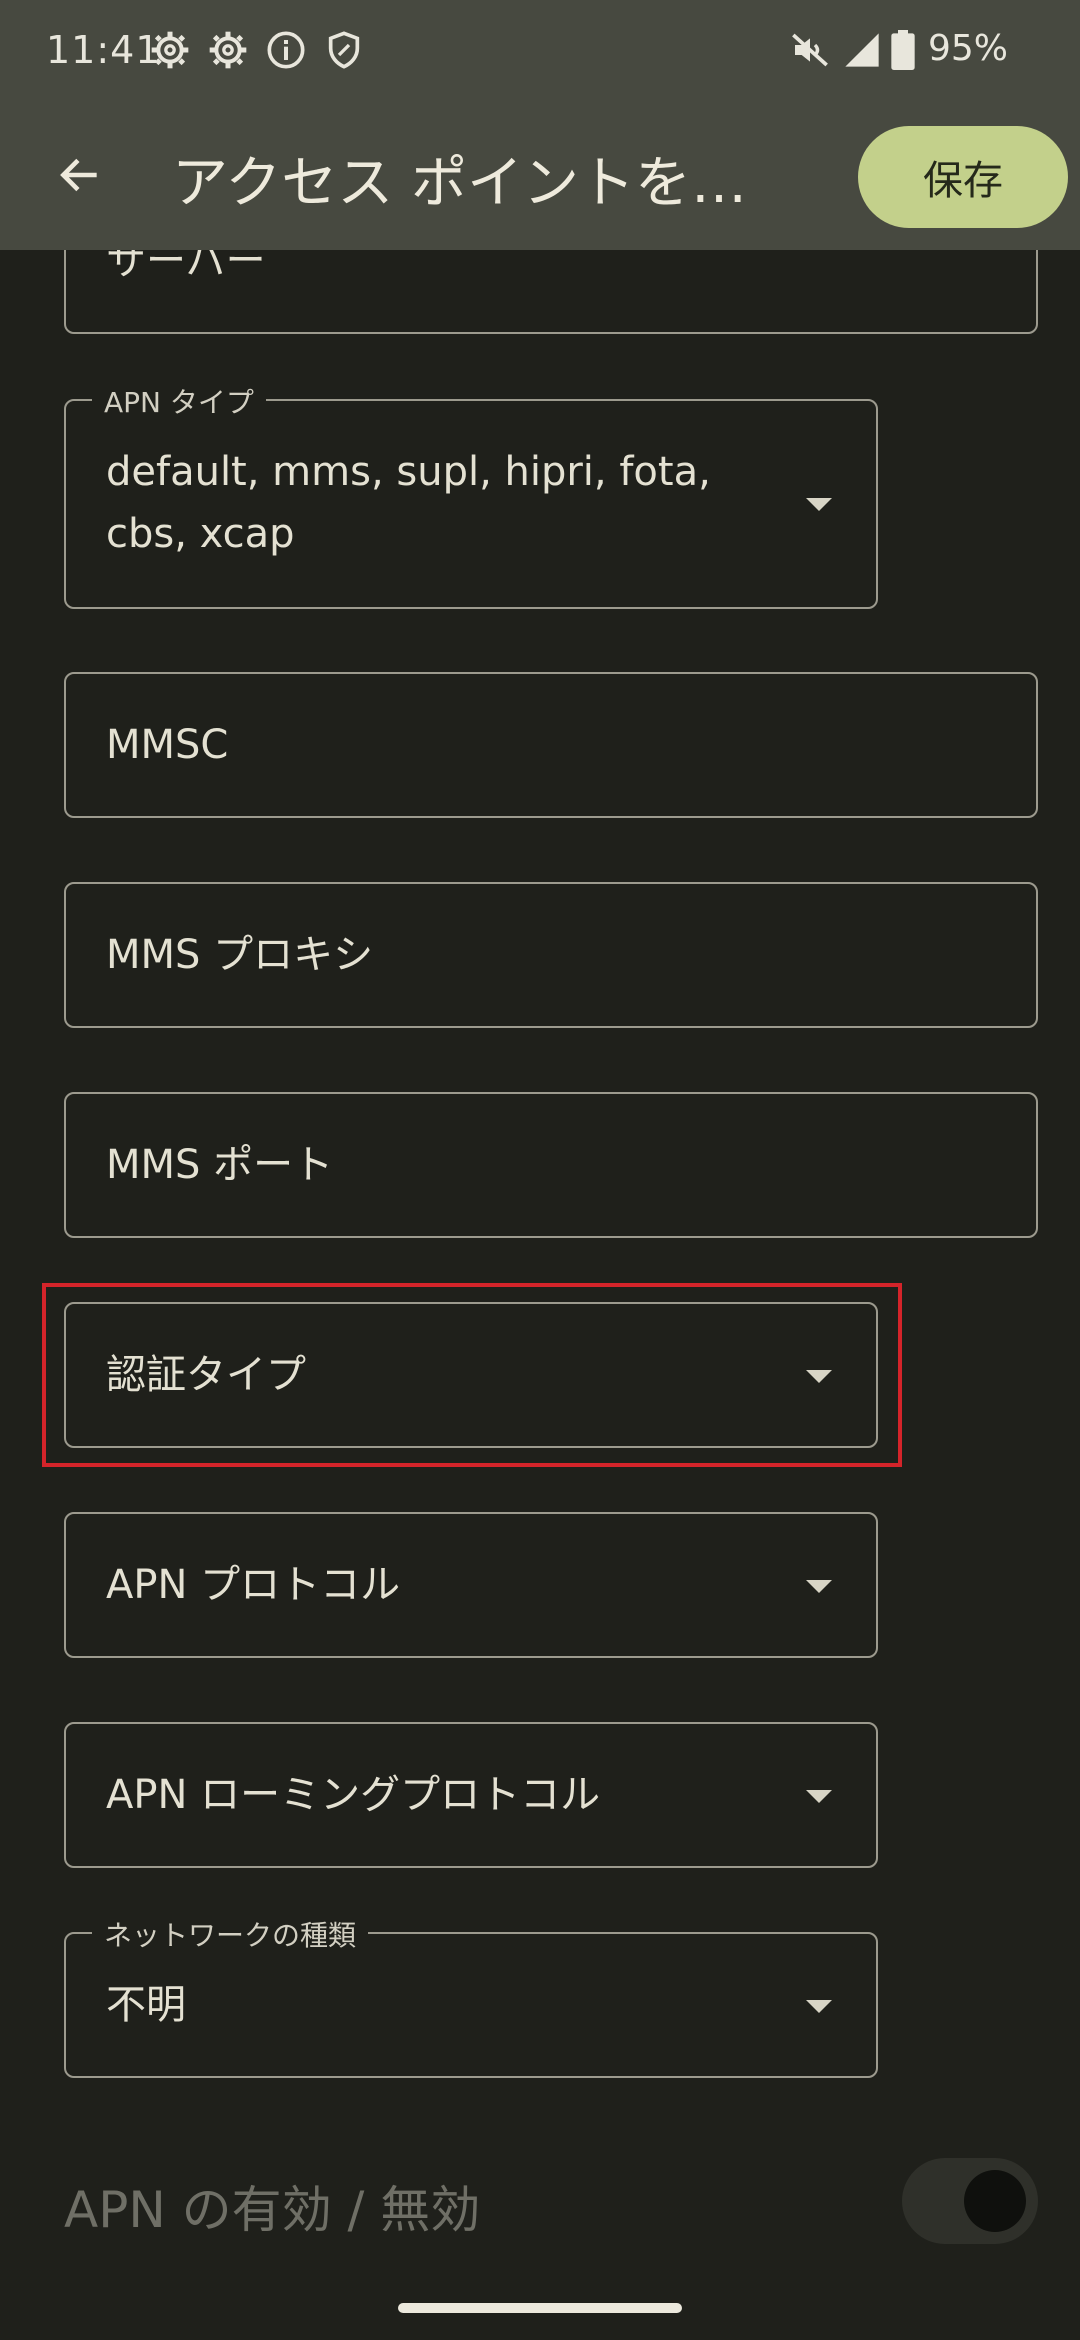 This screenshot has width=1080, height=2340. I want to click on apn-type-label: APN タイプ, so click(179, 401).